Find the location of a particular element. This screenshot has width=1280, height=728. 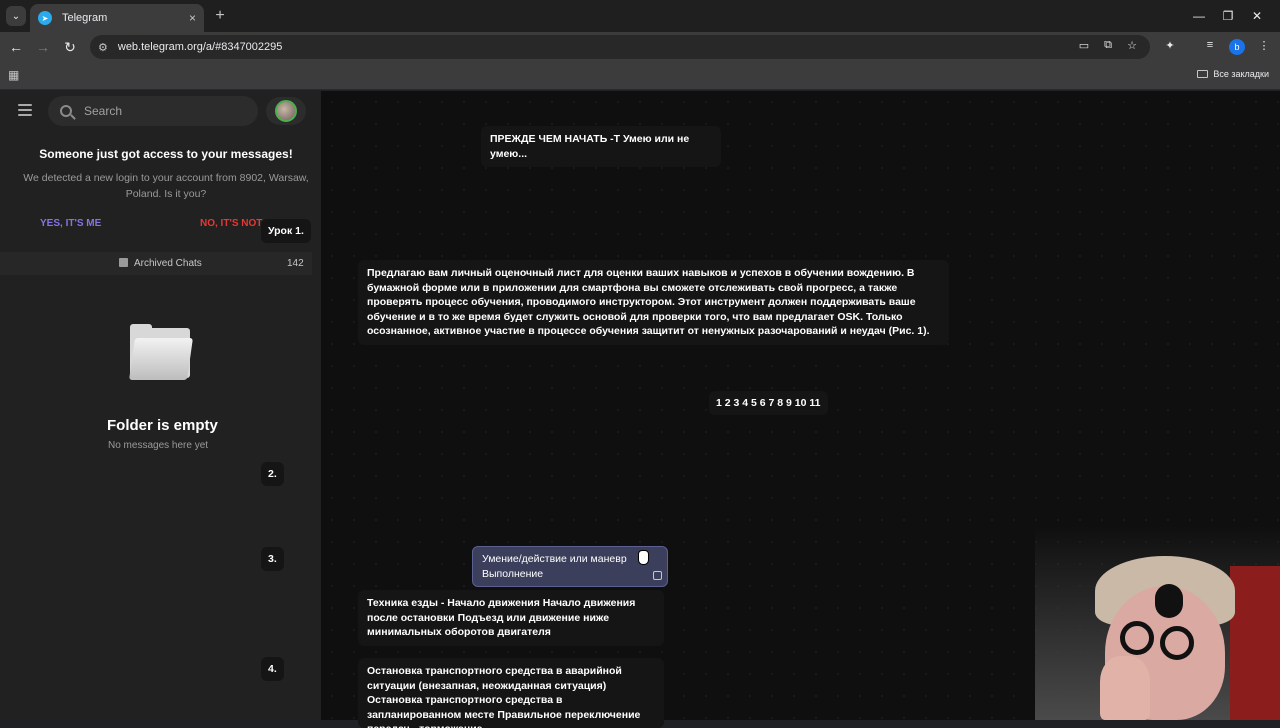

highlight-line-2: Выполнение is located at coordinates (513, 574).